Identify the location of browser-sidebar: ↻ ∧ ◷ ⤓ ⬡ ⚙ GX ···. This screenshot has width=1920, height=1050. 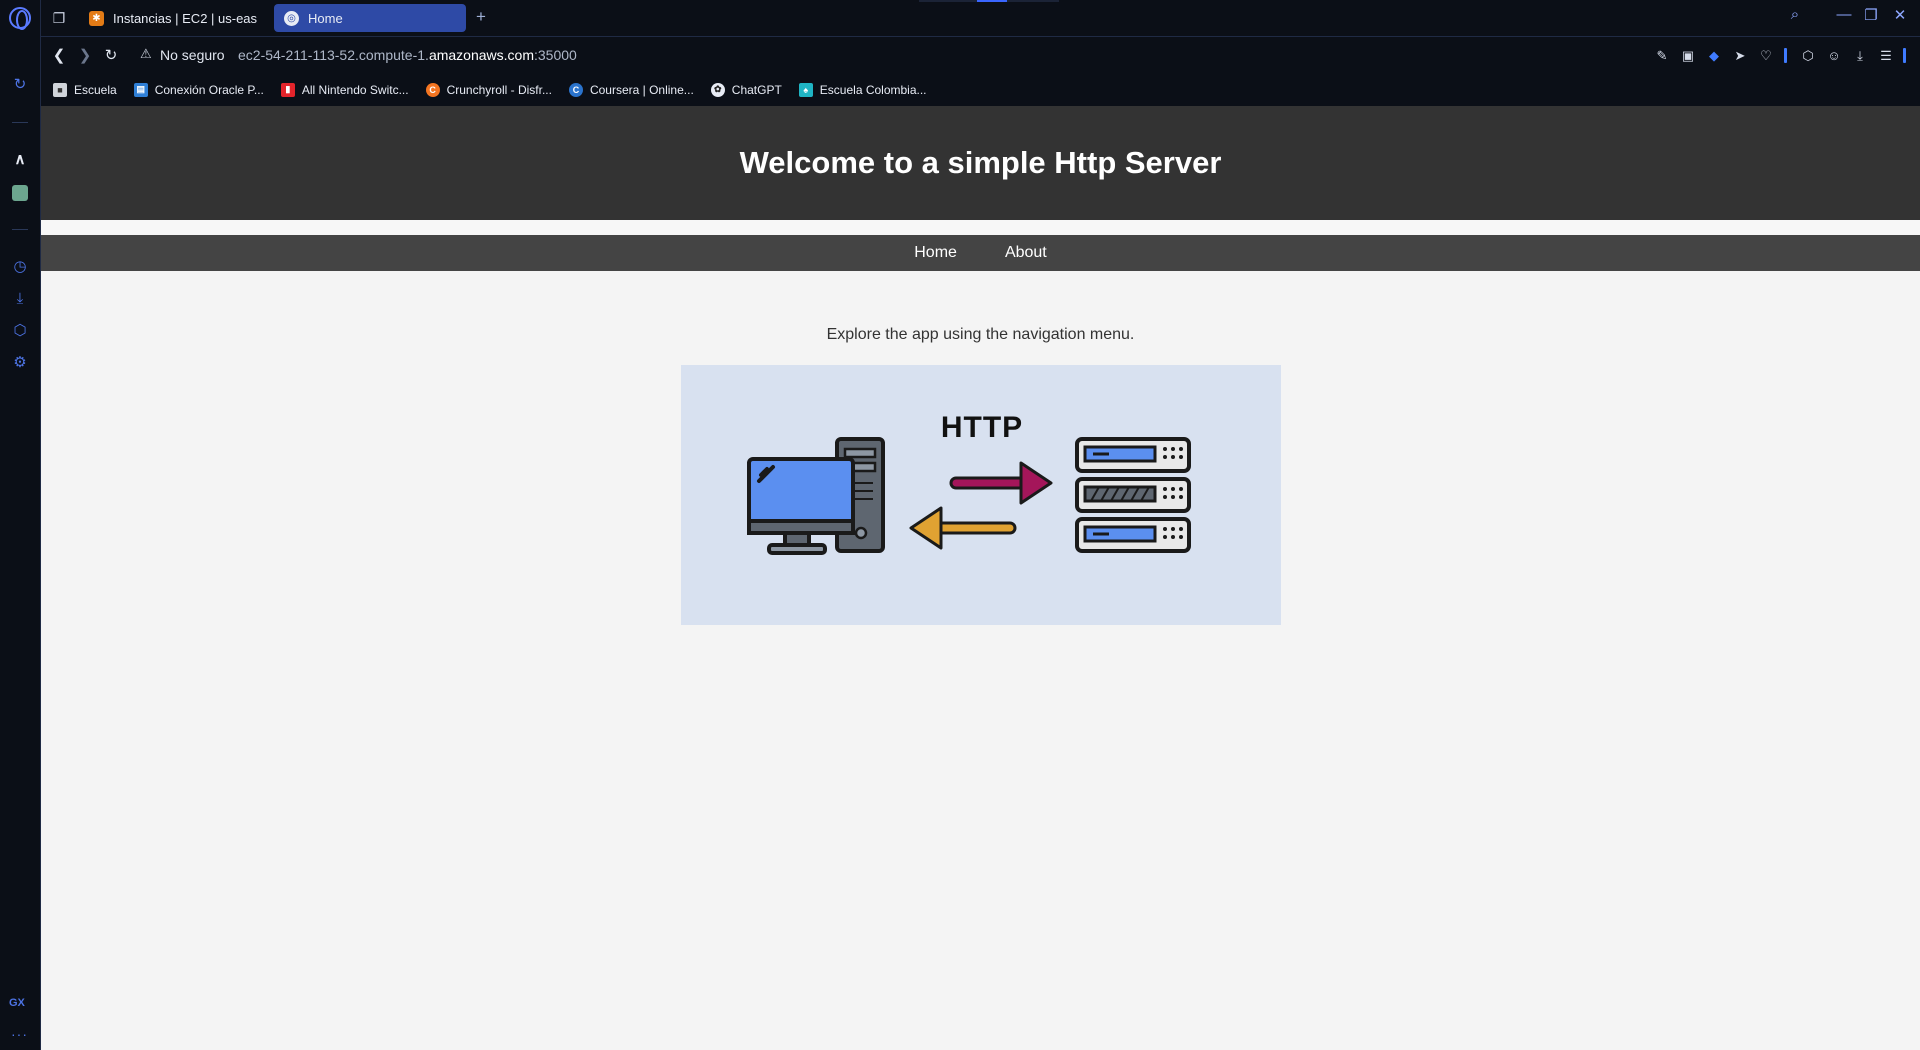
(20, 525).